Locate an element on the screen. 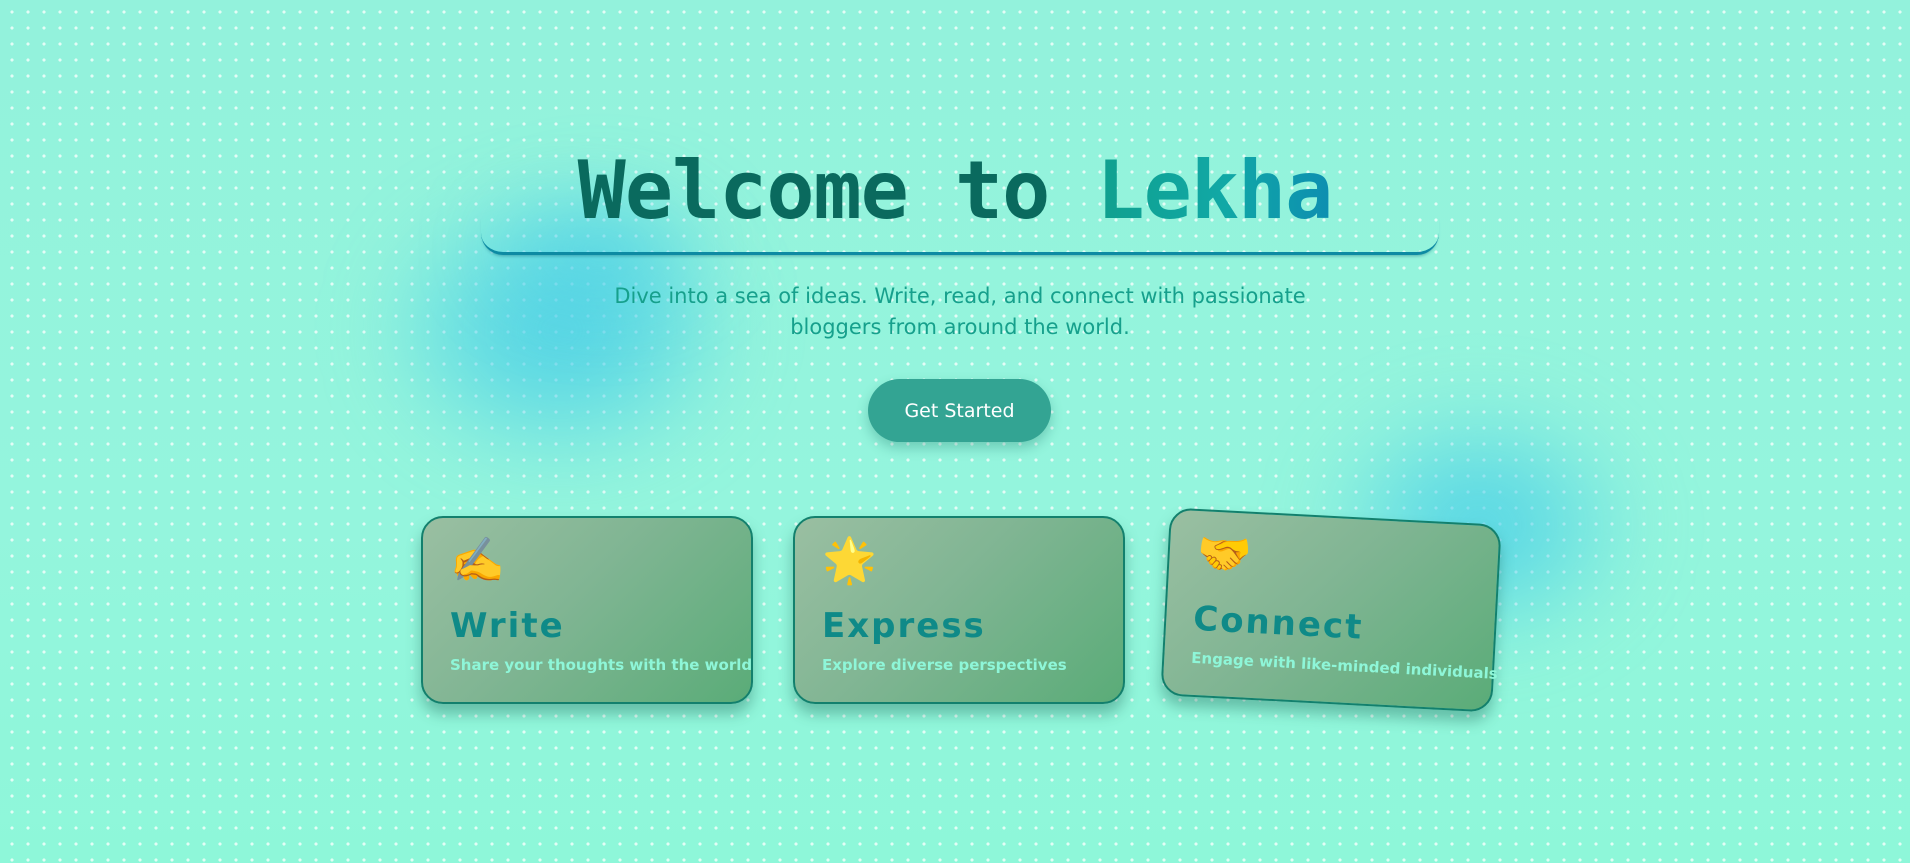  get-started-button: Get Started is located at coordinates (959, 410).